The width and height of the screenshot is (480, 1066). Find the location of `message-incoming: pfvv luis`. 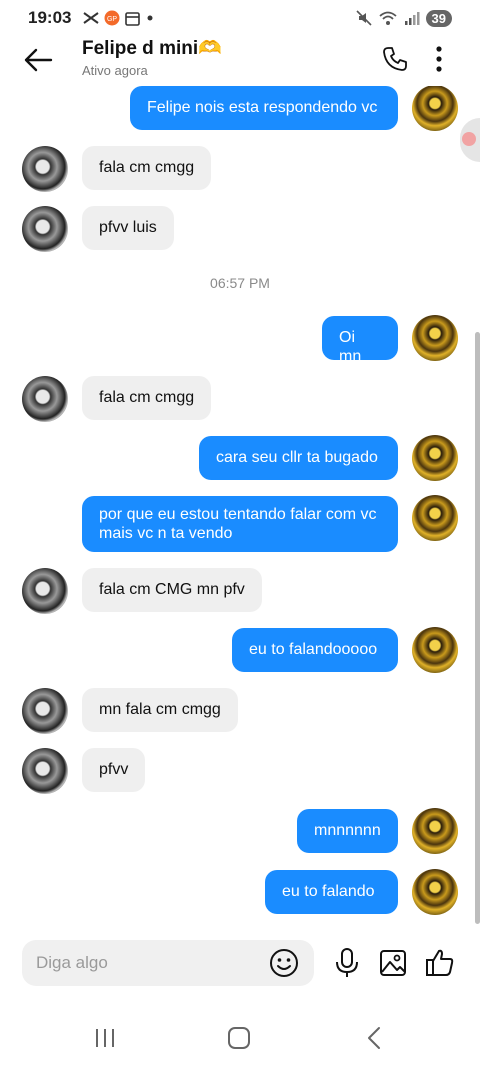

message-incoming: pfvv luis is located at coordinates (128, 228).